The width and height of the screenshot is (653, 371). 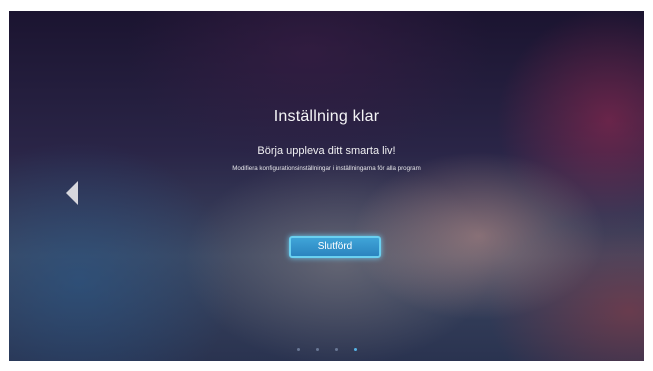 I want to click on step-dot-active, so click(x=355, y=349).